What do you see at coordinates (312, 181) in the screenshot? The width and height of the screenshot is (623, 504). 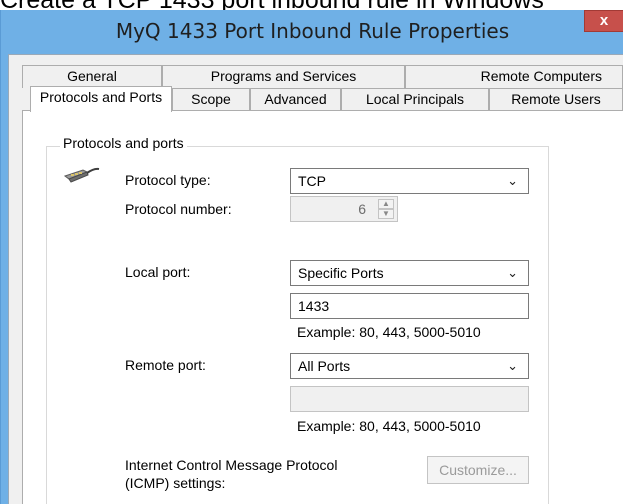 I see `protocol-type-value: TCP` at bounding box center [312, 181].